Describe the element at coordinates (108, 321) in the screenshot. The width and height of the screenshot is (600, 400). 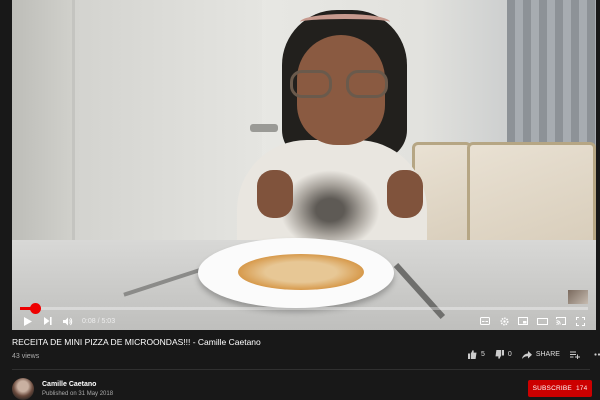
I see `time-total: 5:03` at that location.